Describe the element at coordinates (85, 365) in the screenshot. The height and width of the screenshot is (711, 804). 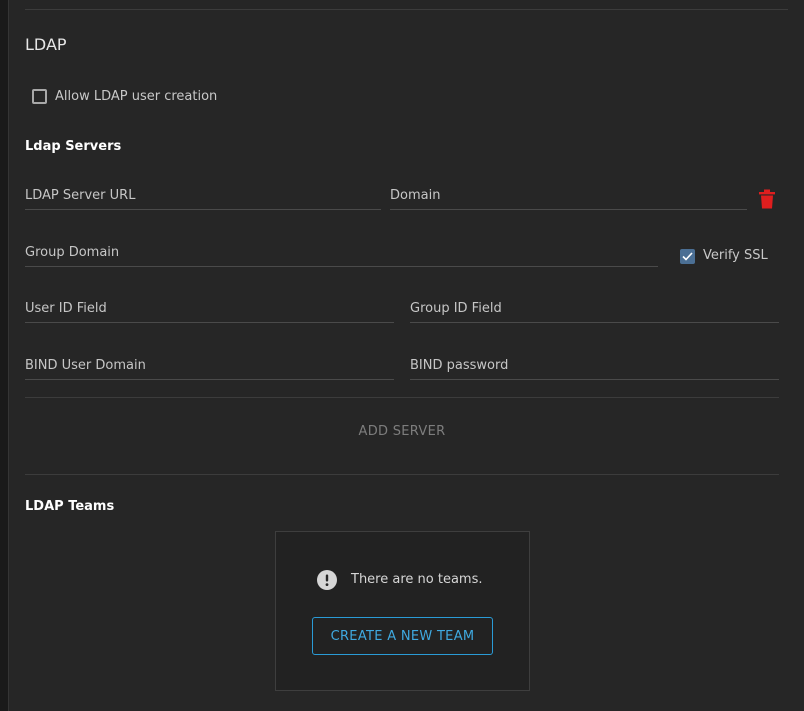
I see `bind-user-domain-placeholder: BIND User Domain` at that location.